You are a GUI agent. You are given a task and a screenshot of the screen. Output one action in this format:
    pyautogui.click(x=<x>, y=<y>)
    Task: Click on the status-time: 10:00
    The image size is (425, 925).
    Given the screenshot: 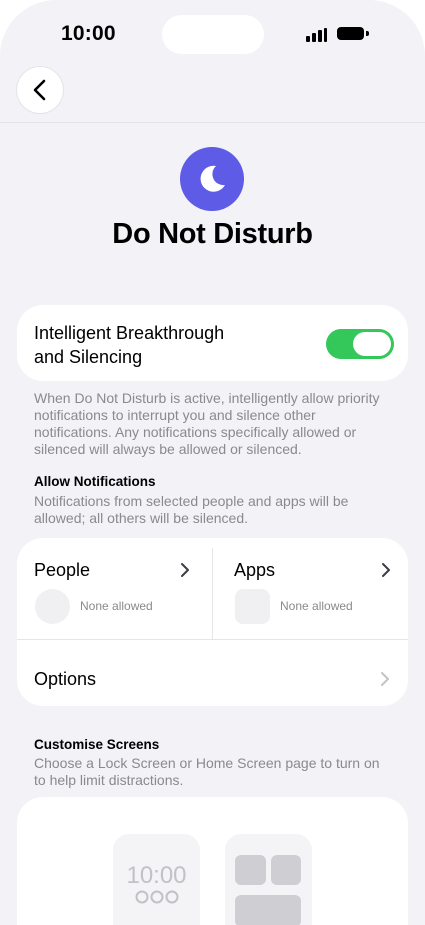 What is the action you would take?
    pyautogui.click(x=88, y=33)
    